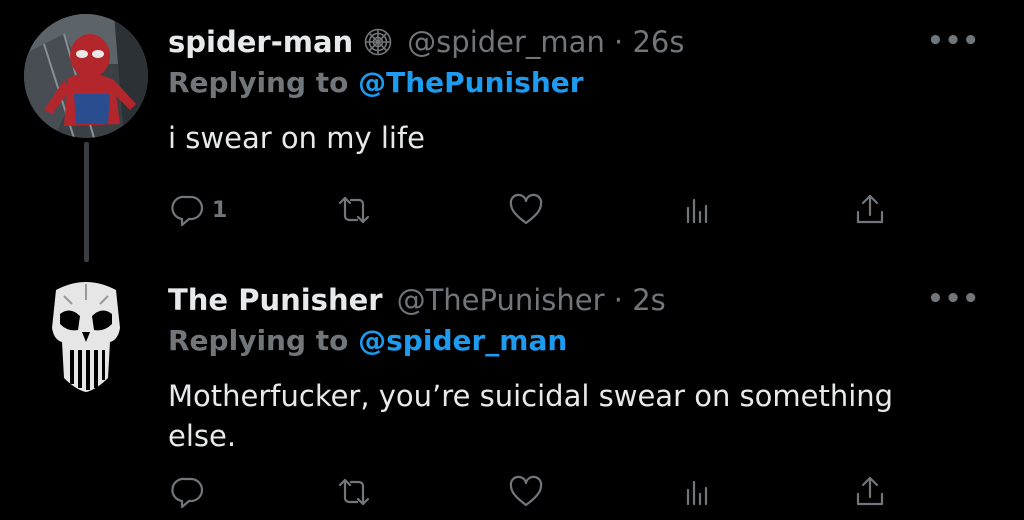 The image size is (1024, 520). Describe the element at coordinates (86, 202) in the screenshot. I see `thread-connector-line` at that location.